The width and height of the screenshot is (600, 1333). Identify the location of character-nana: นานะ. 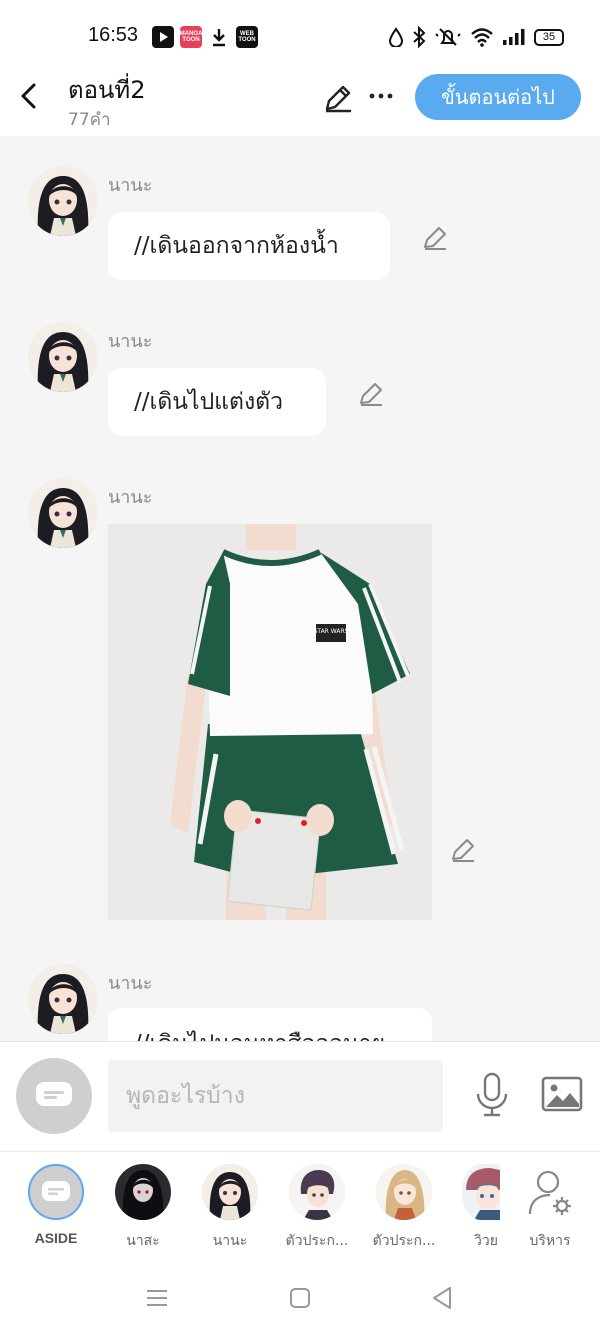
(230, 1210).